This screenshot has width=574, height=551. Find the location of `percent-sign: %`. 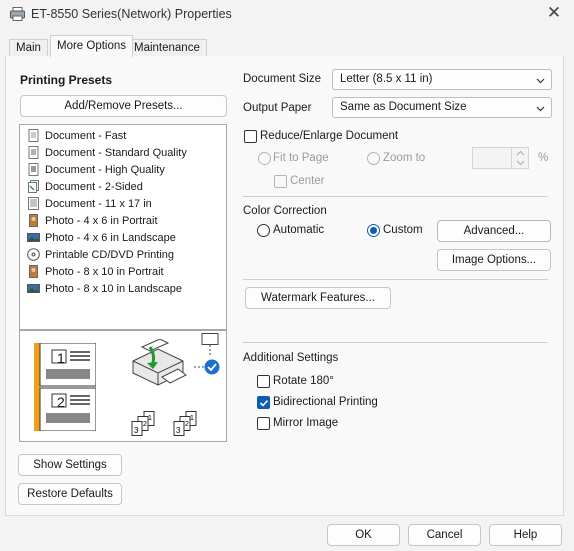

percent-sign: % is located at coordinates (543, 158).